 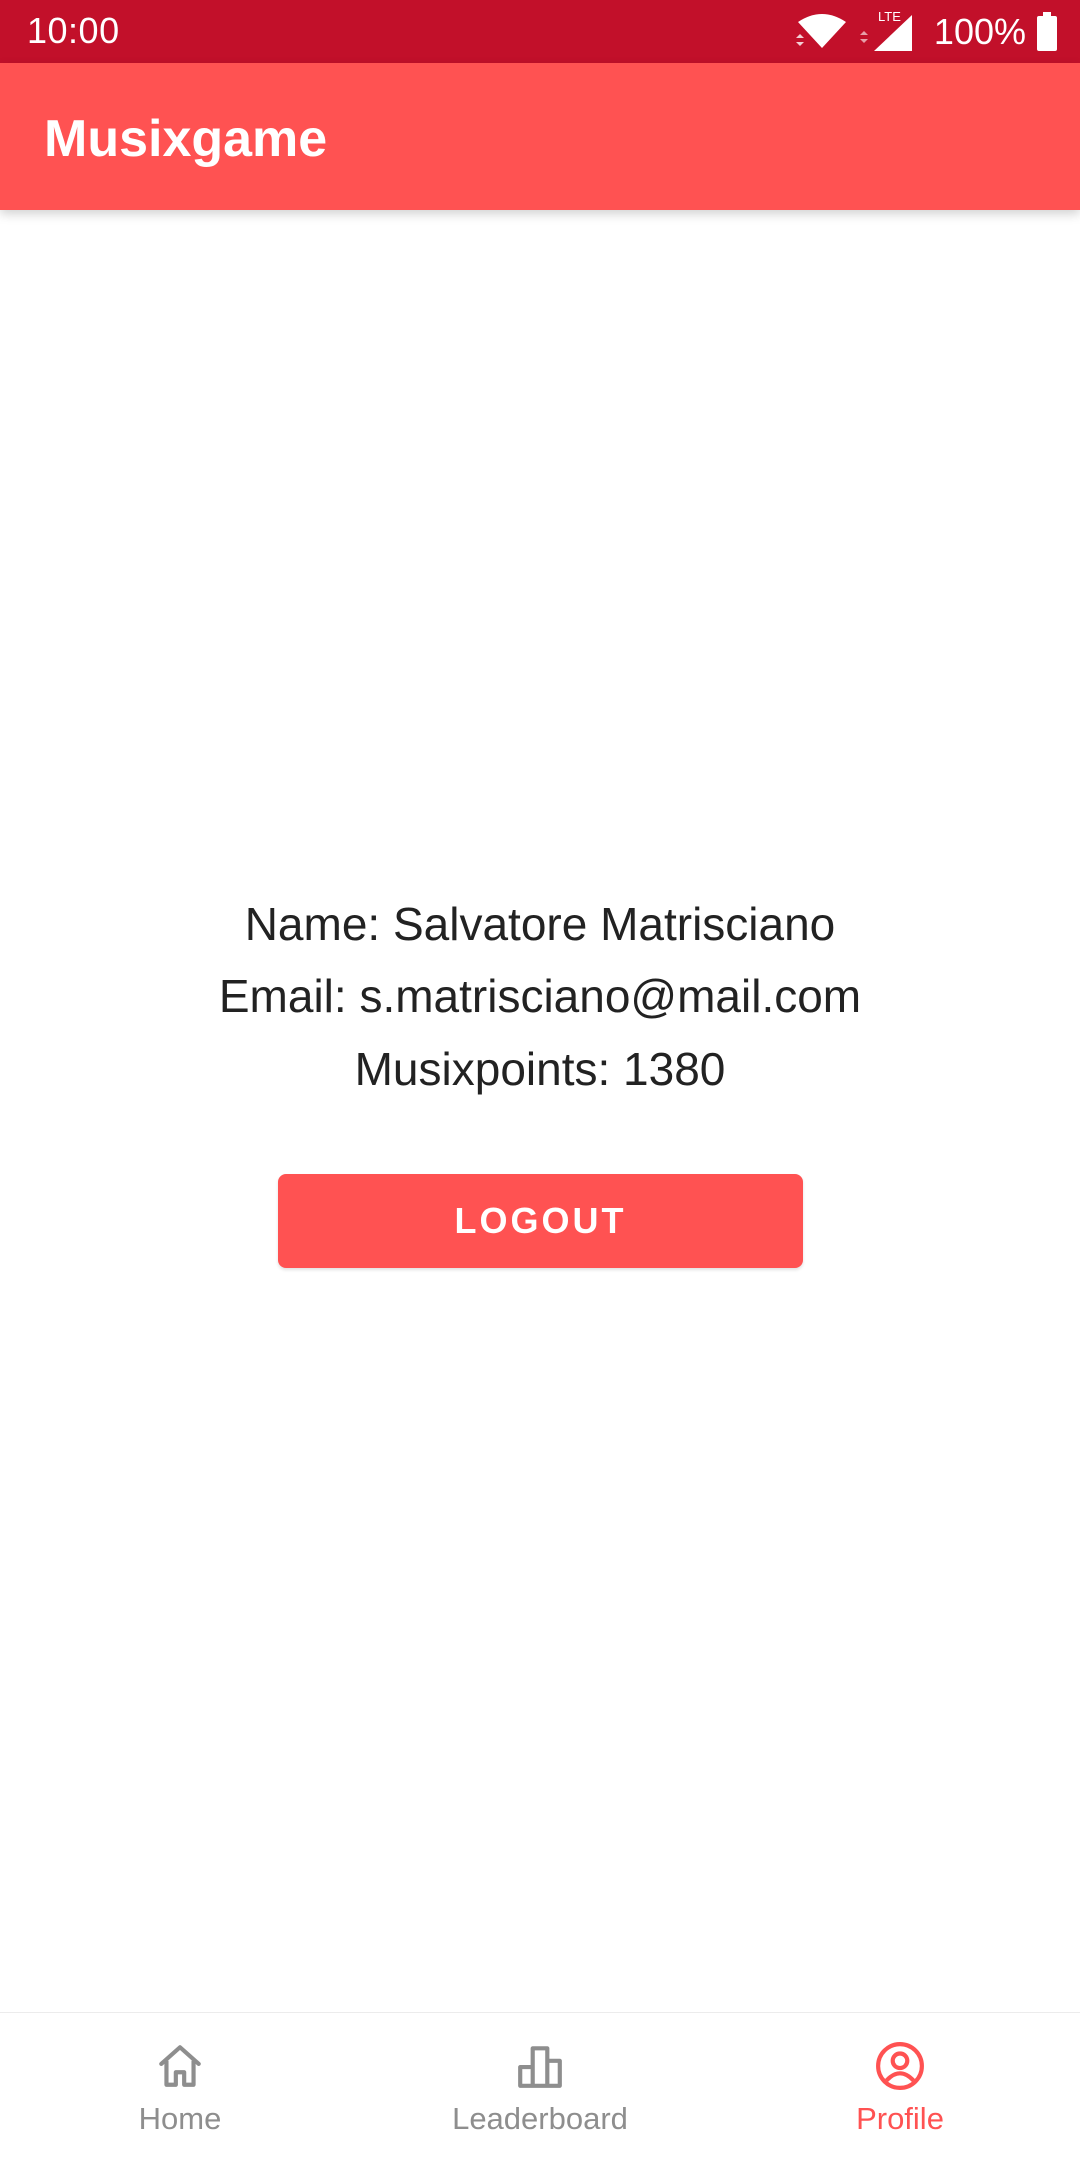 I want to click on leaderboard-icon, so click(x=540, y=2067).